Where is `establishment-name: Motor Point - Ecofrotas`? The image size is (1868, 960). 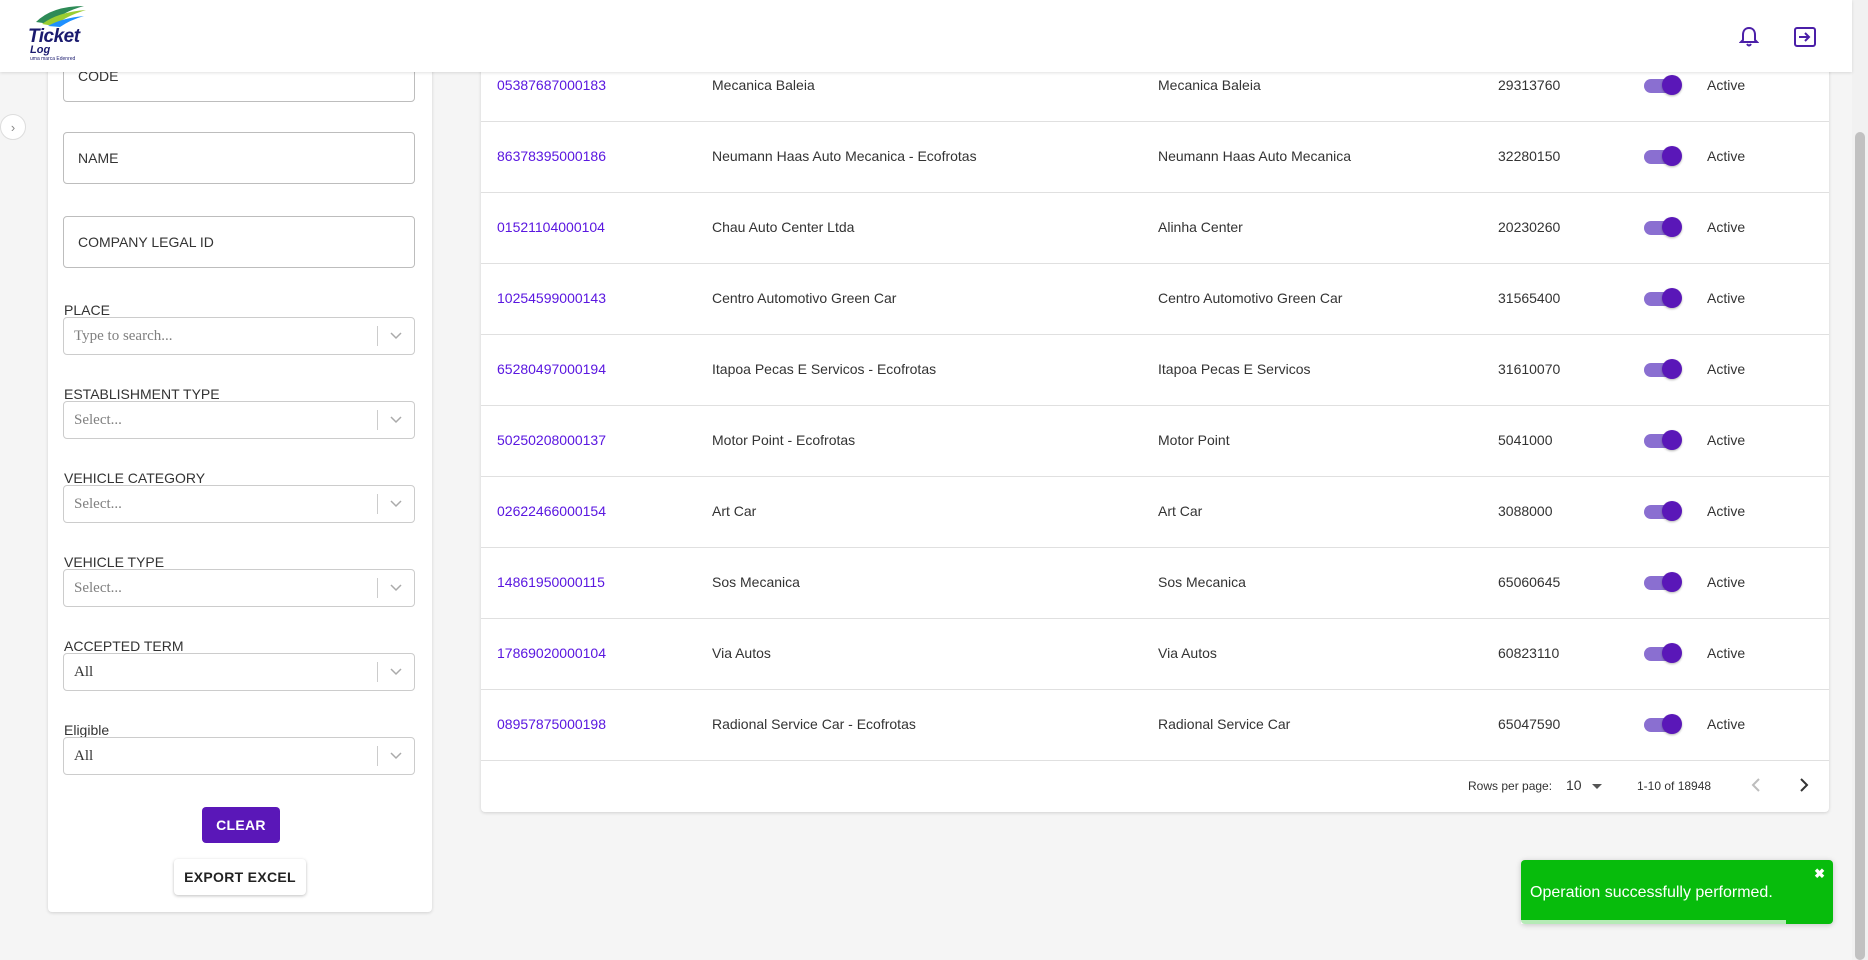 establishment-name: Motor Point - Ecofrotas is located at coordinates (784, 440).